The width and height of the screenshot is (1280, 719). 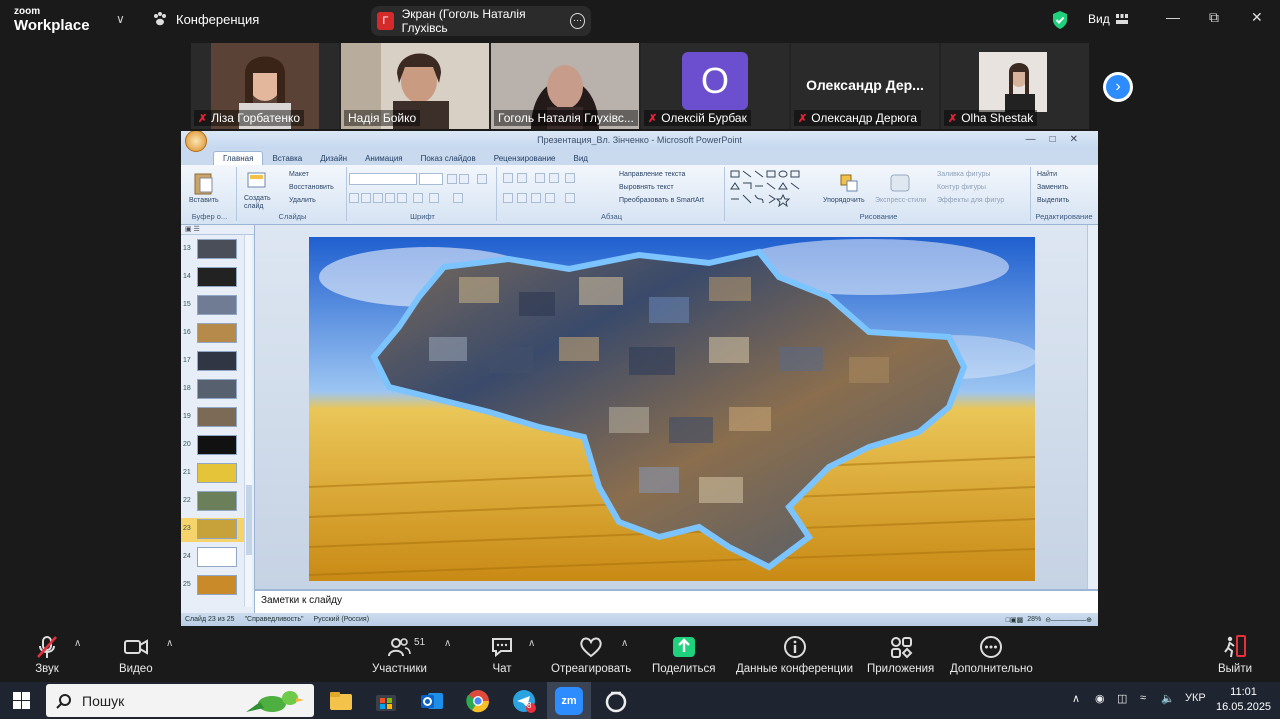 I want to click on new-slide-button: Создать слайд, so click(x=259, y=203).